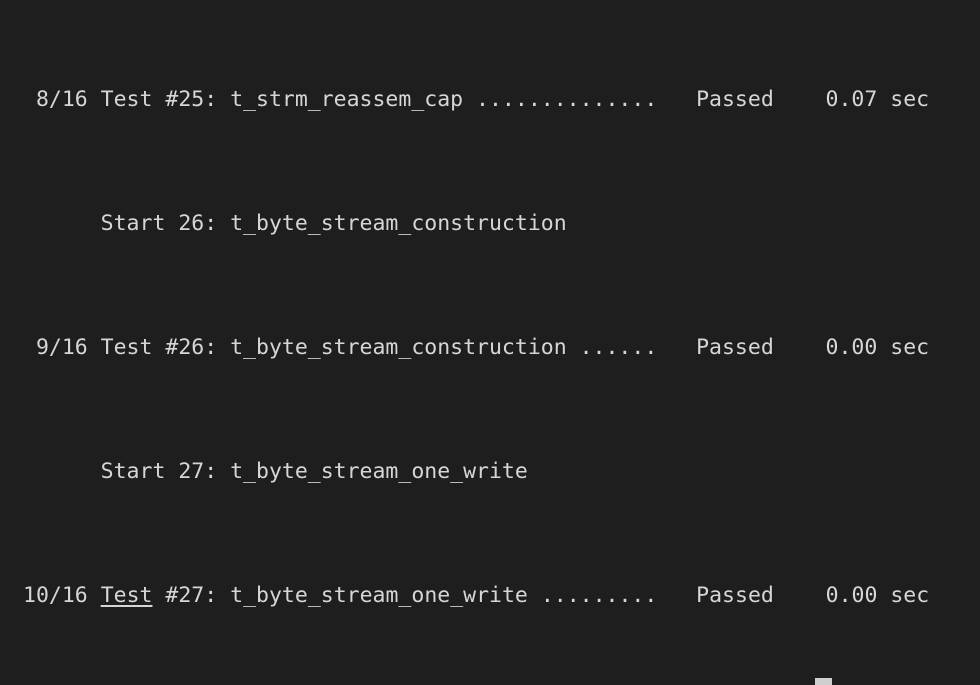 The width and height of the screenshot is (980, 685). Describe the element at coordinates (275, 471) in the screenshot. I see `test-start-line: Start 27: t_byte_stream_one_write` at that location.